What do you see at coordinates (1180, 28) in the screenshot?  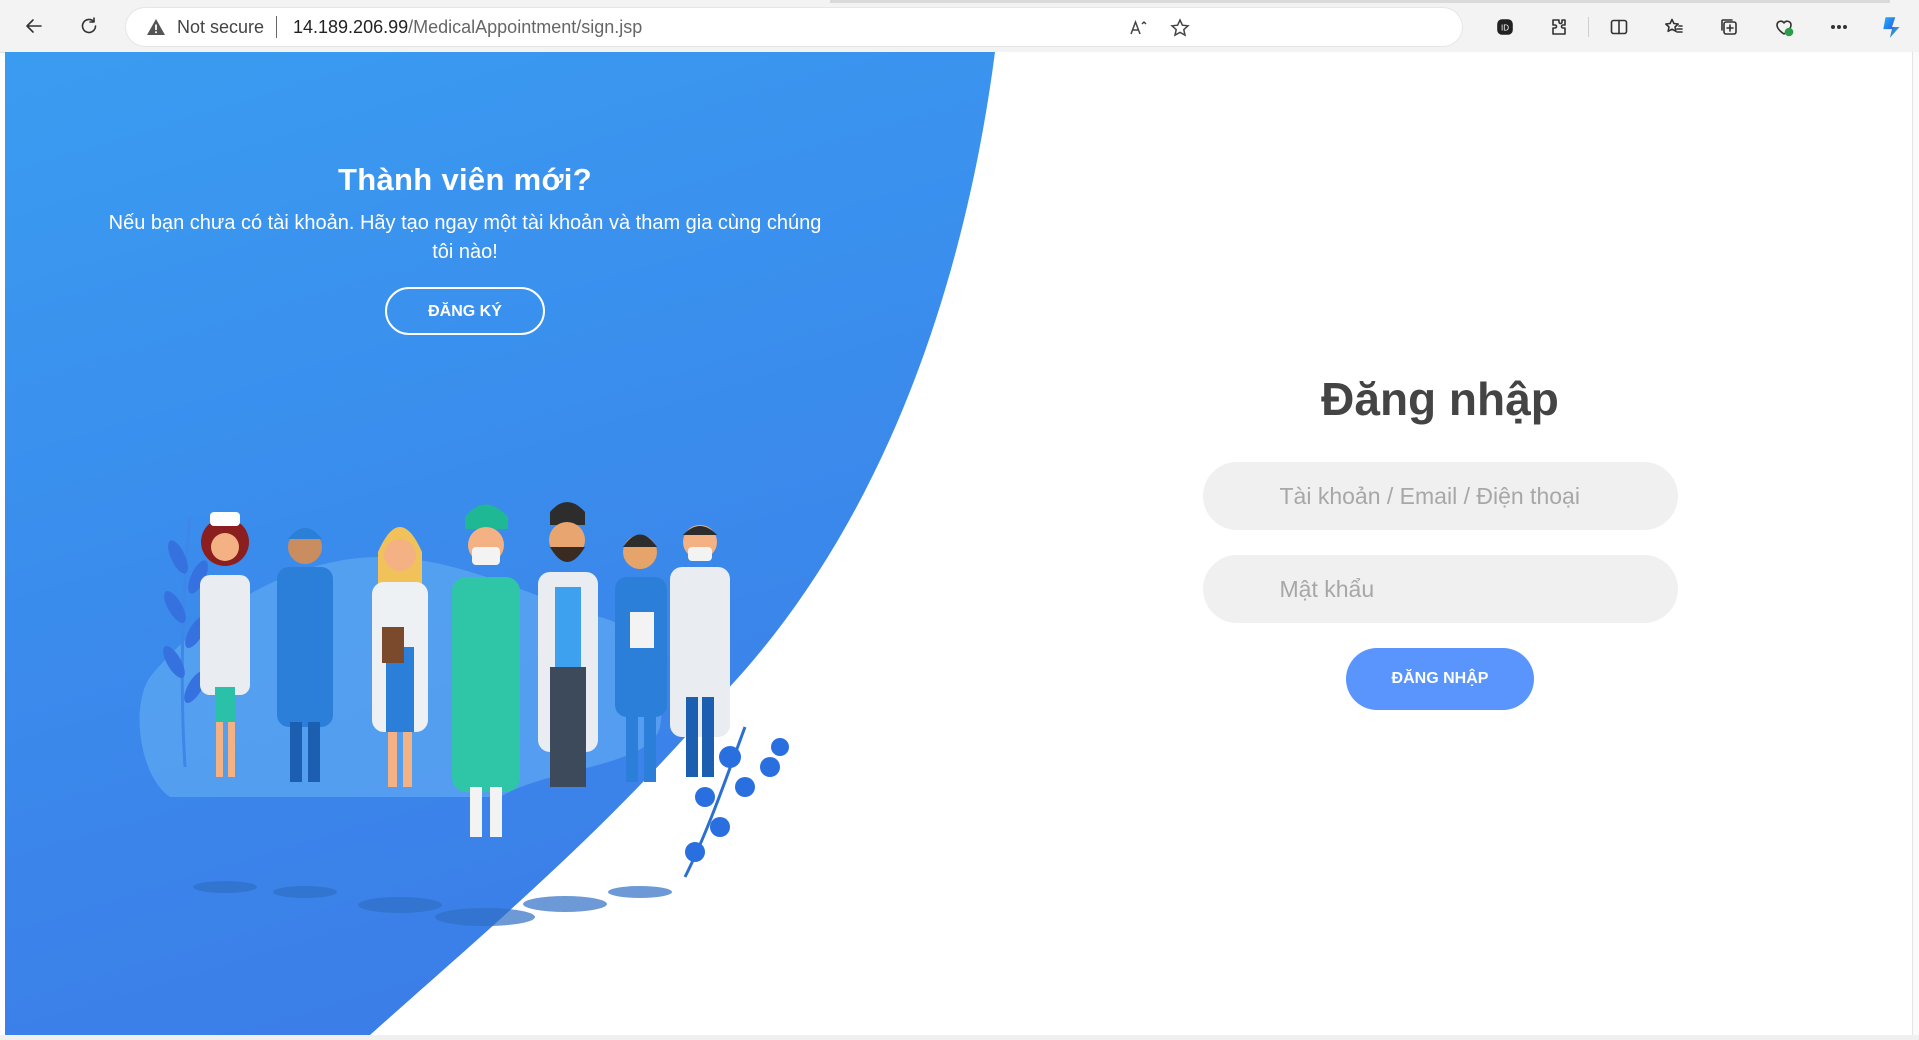 I see `star-icon` at bounding box center [1180, 28].